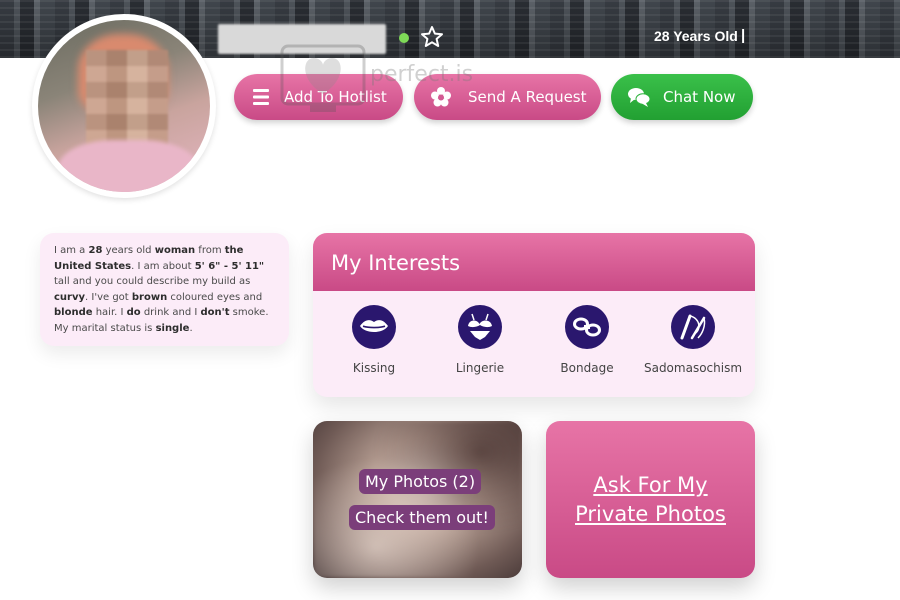  What do you see at coordinates (229, 266) in the screenshot?
I see `bio-highlight: 5' 6" - 5' 11"` at bounding box center [229, 266].